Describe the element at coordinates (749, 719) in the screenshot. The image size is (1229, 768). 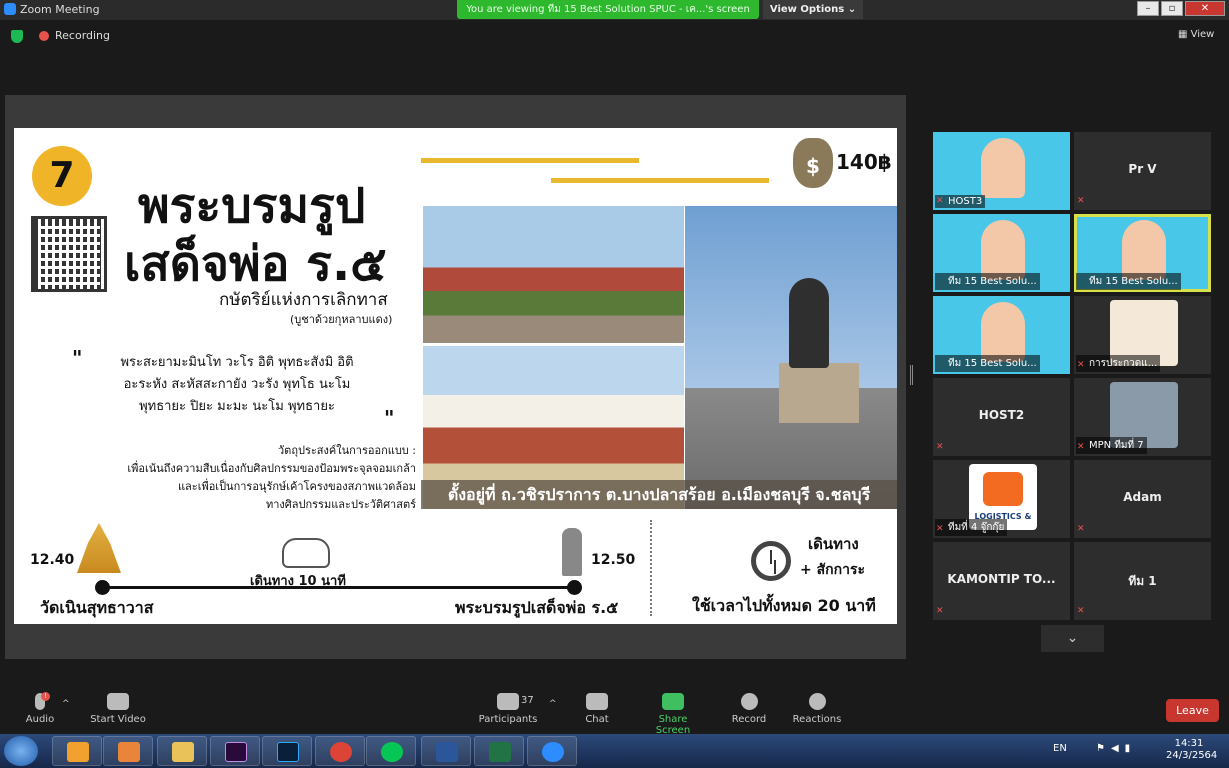
I see `record-label: Record` at that location.